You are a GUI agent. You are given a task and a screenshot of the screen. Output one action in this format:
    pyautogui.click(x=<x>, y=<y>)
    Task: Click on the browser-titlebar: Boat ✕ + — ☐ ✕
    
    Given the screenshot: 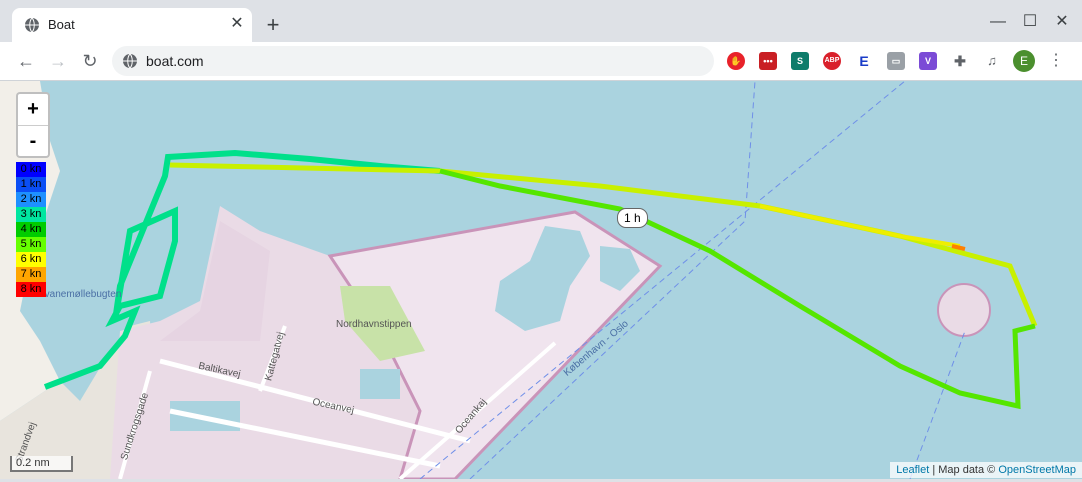 What is the action you would take?
    pyautogui.click(x=541, y=21)
    